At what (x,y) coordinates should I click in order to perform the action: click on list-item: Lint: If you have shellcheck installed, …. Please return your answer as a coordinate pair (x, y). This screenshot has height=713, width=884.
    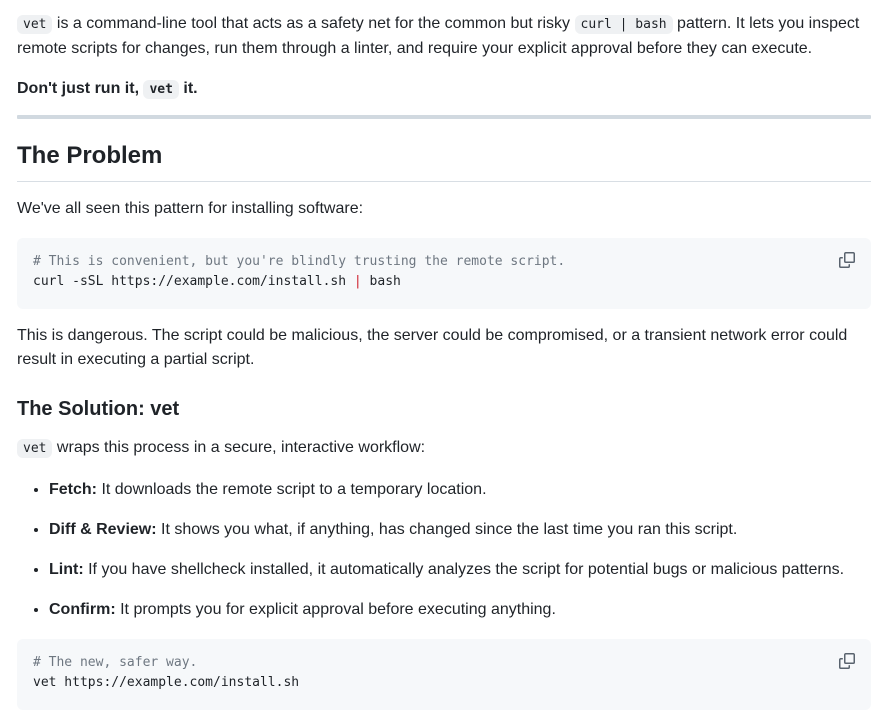
    Looking at the image, I should click on (460, 570).